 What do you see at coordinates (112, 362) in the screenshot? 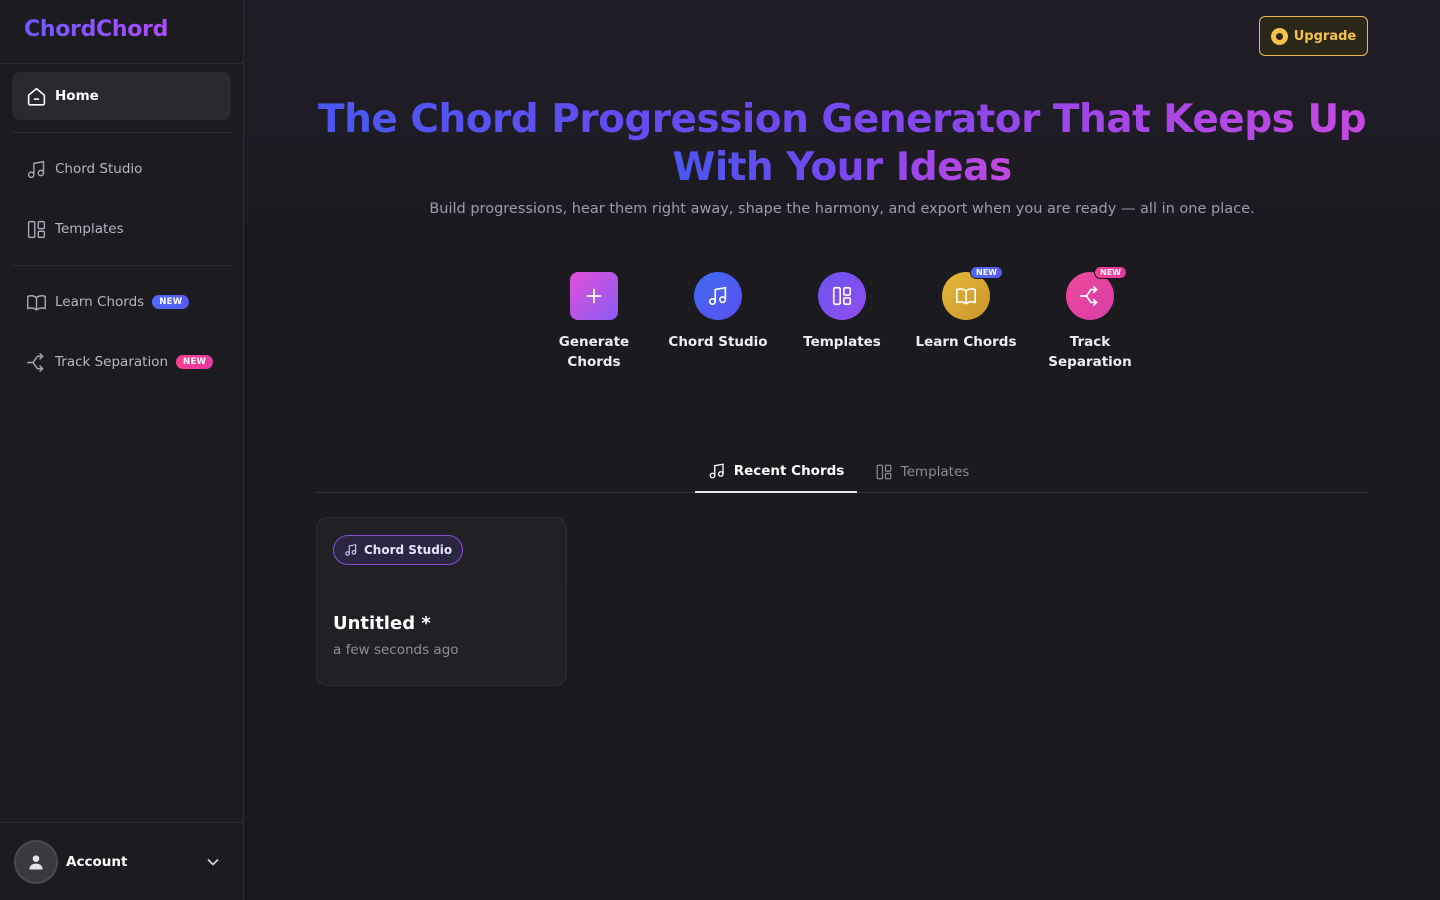
I see `sidebar-item-label: Track Separation` at bounding box center [112, 362].